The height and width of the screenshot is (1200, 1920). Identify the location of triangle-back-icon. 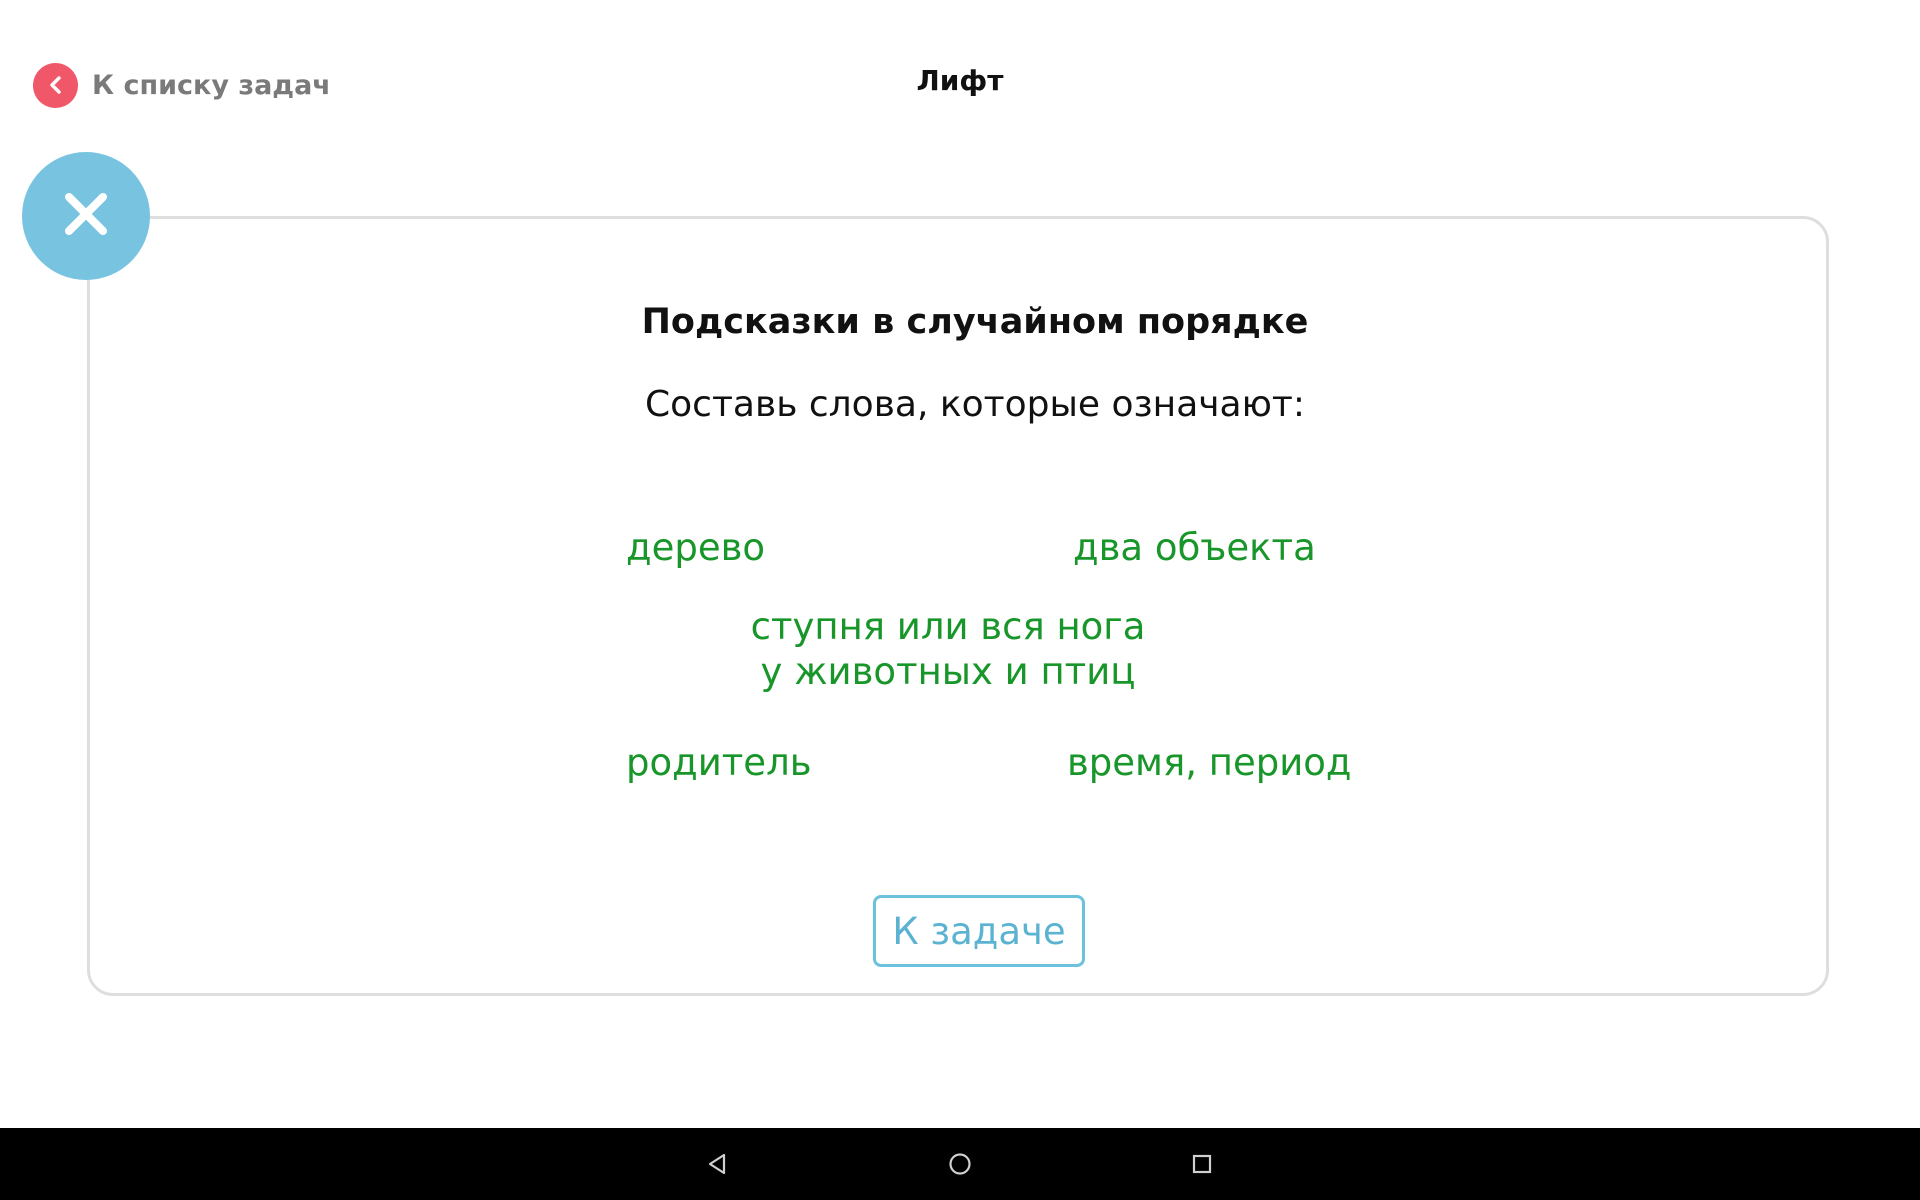
(717, 1164).